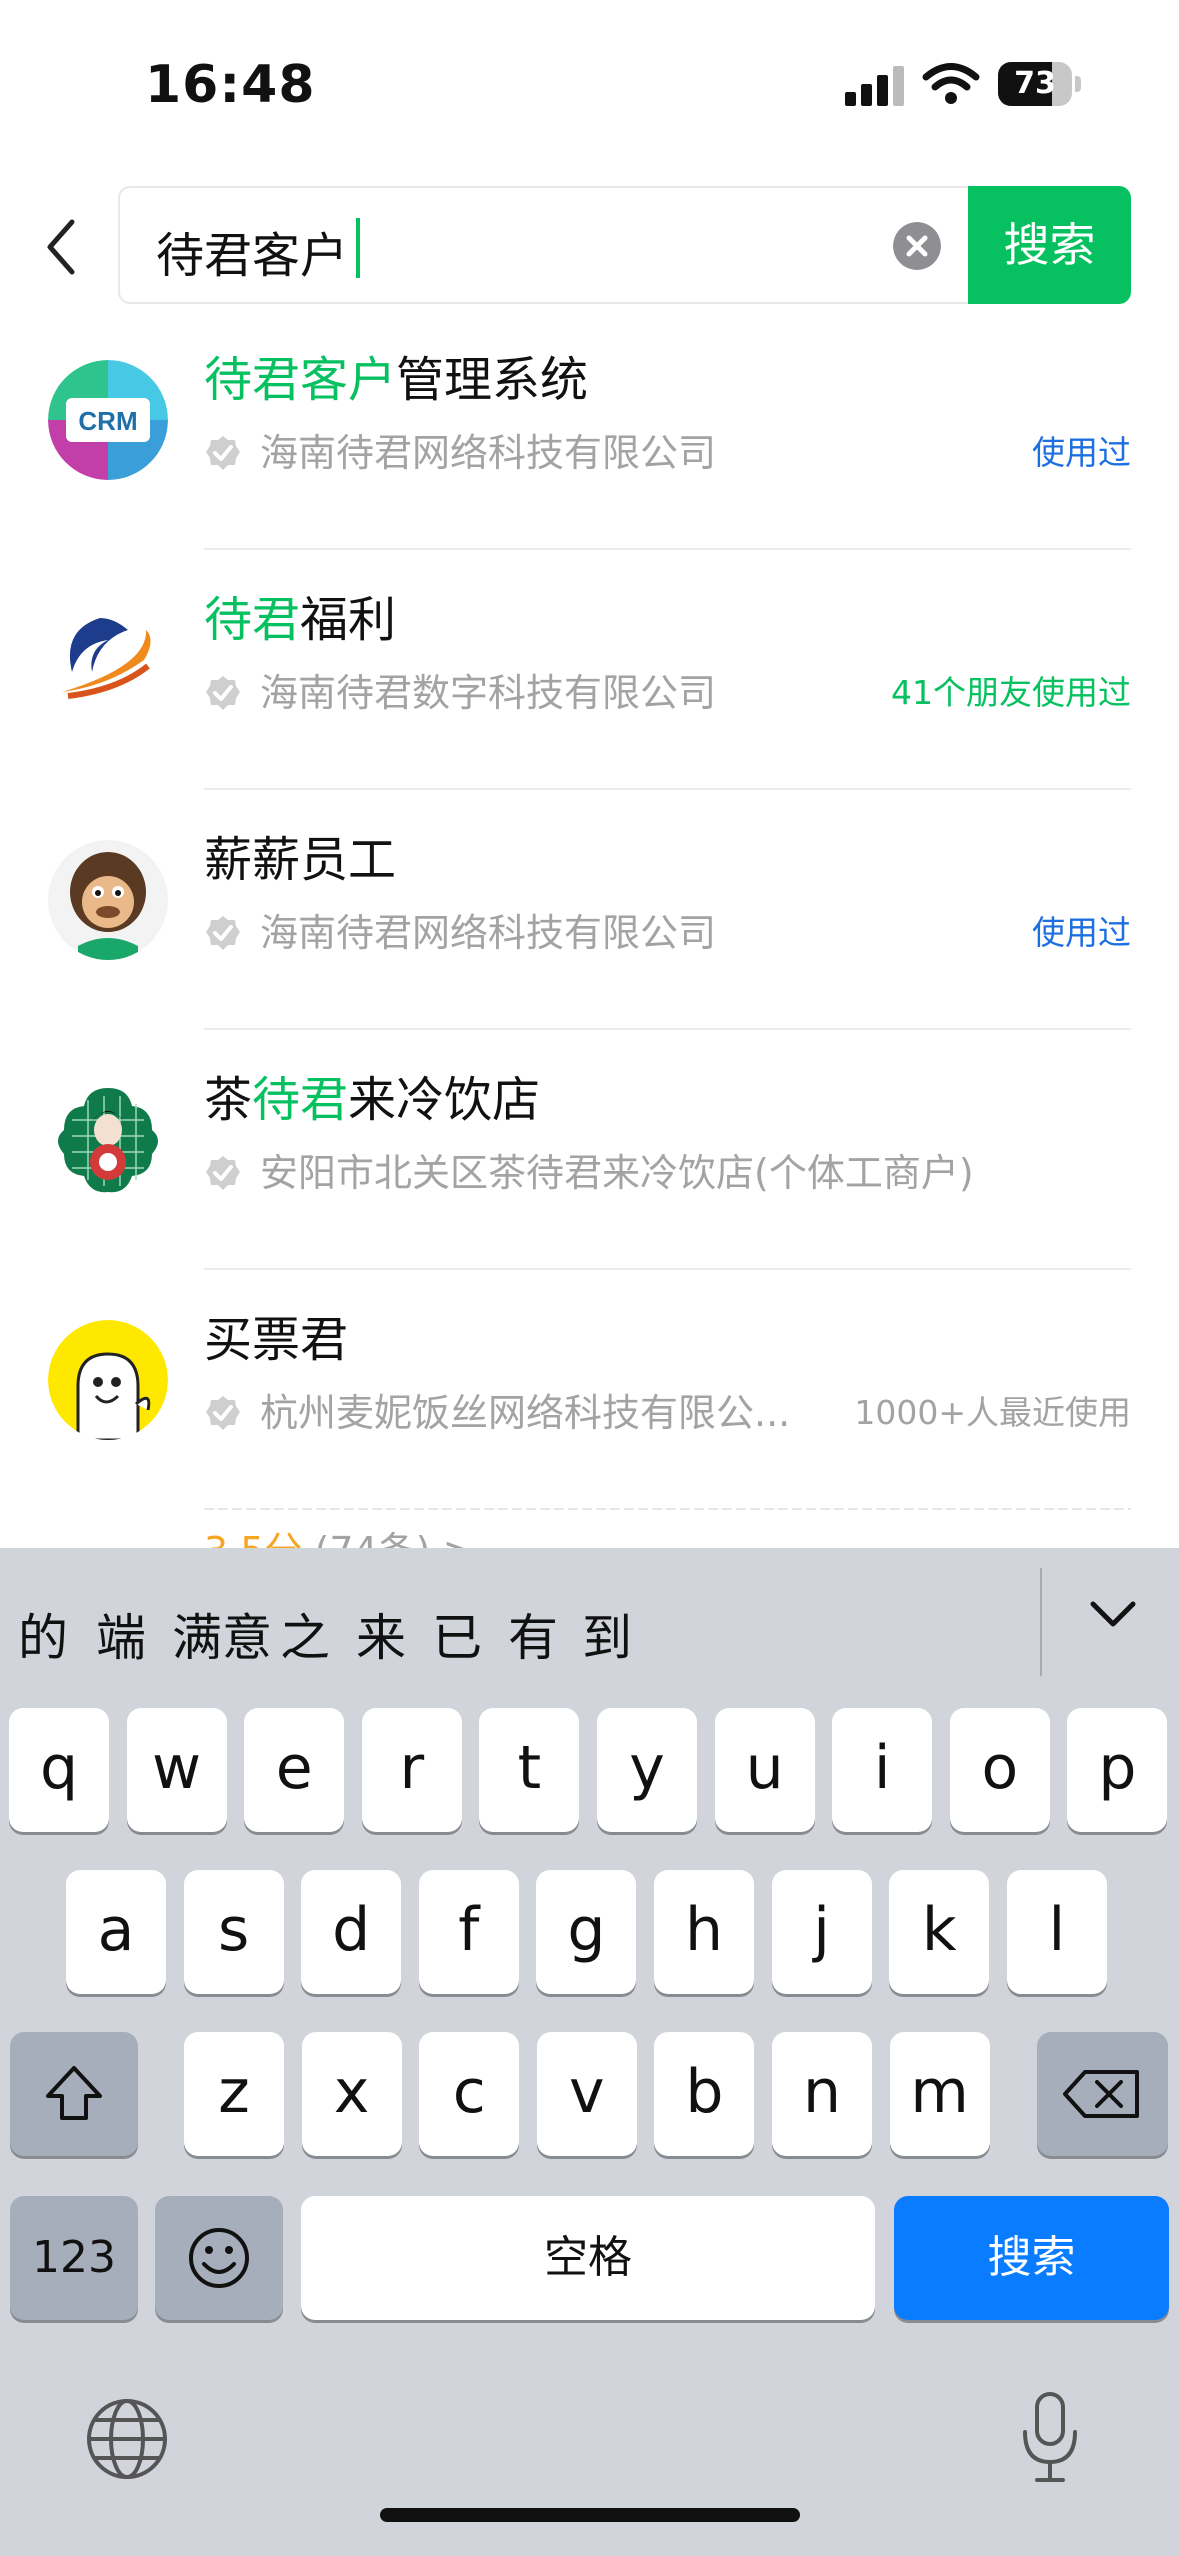 This screenshot has height=2556, width=1179. Describe the element at coordinates (305, 1634) in the screenshot. I see `candidate-word: 之` at that location.